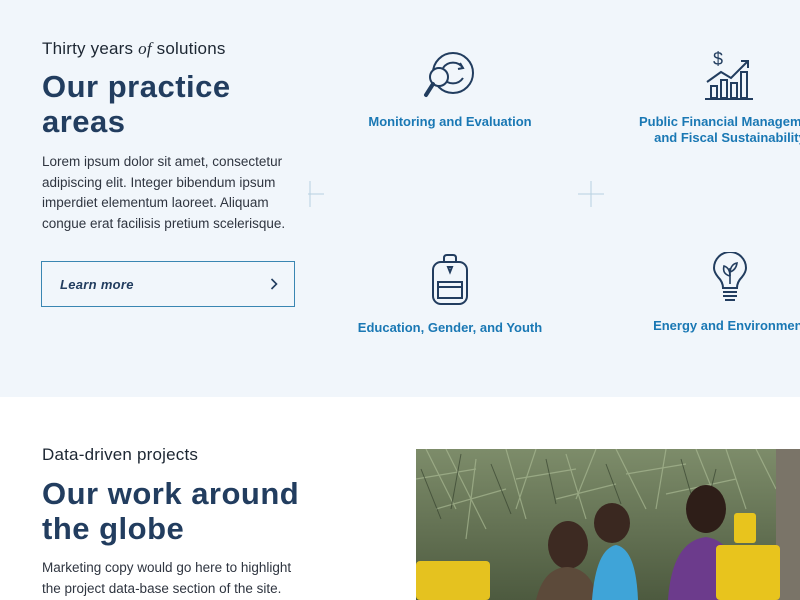  What do you see at coordinates (449, 74) in the screenshot?
I see `magnifier-refresh-icon` at bounding box center [449, 74].